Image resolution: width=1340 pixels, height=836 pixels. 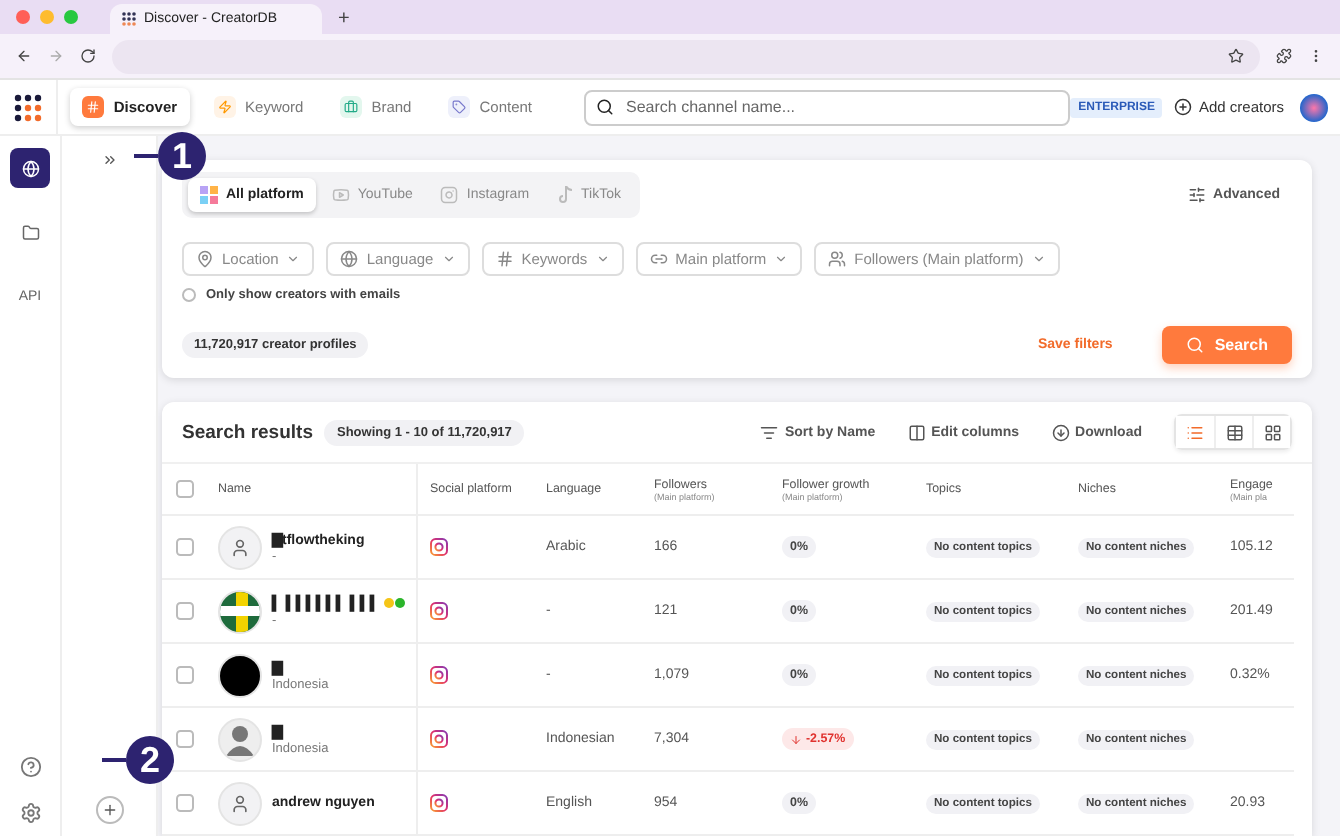 I want to click on new-tab-button: +, so click(x=344, y=19).